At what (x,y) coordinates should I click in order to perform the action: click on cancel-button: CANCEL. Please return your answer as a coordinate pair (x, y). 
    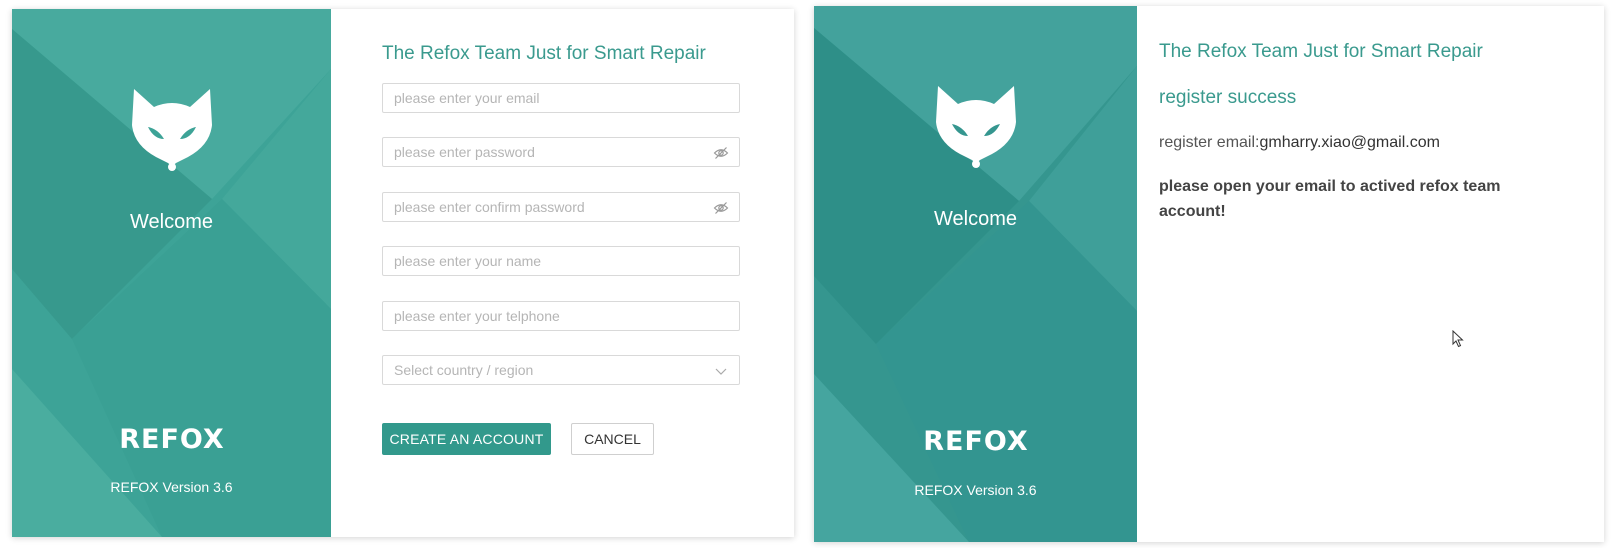
    Looking at the image, I should click on (612, 439).